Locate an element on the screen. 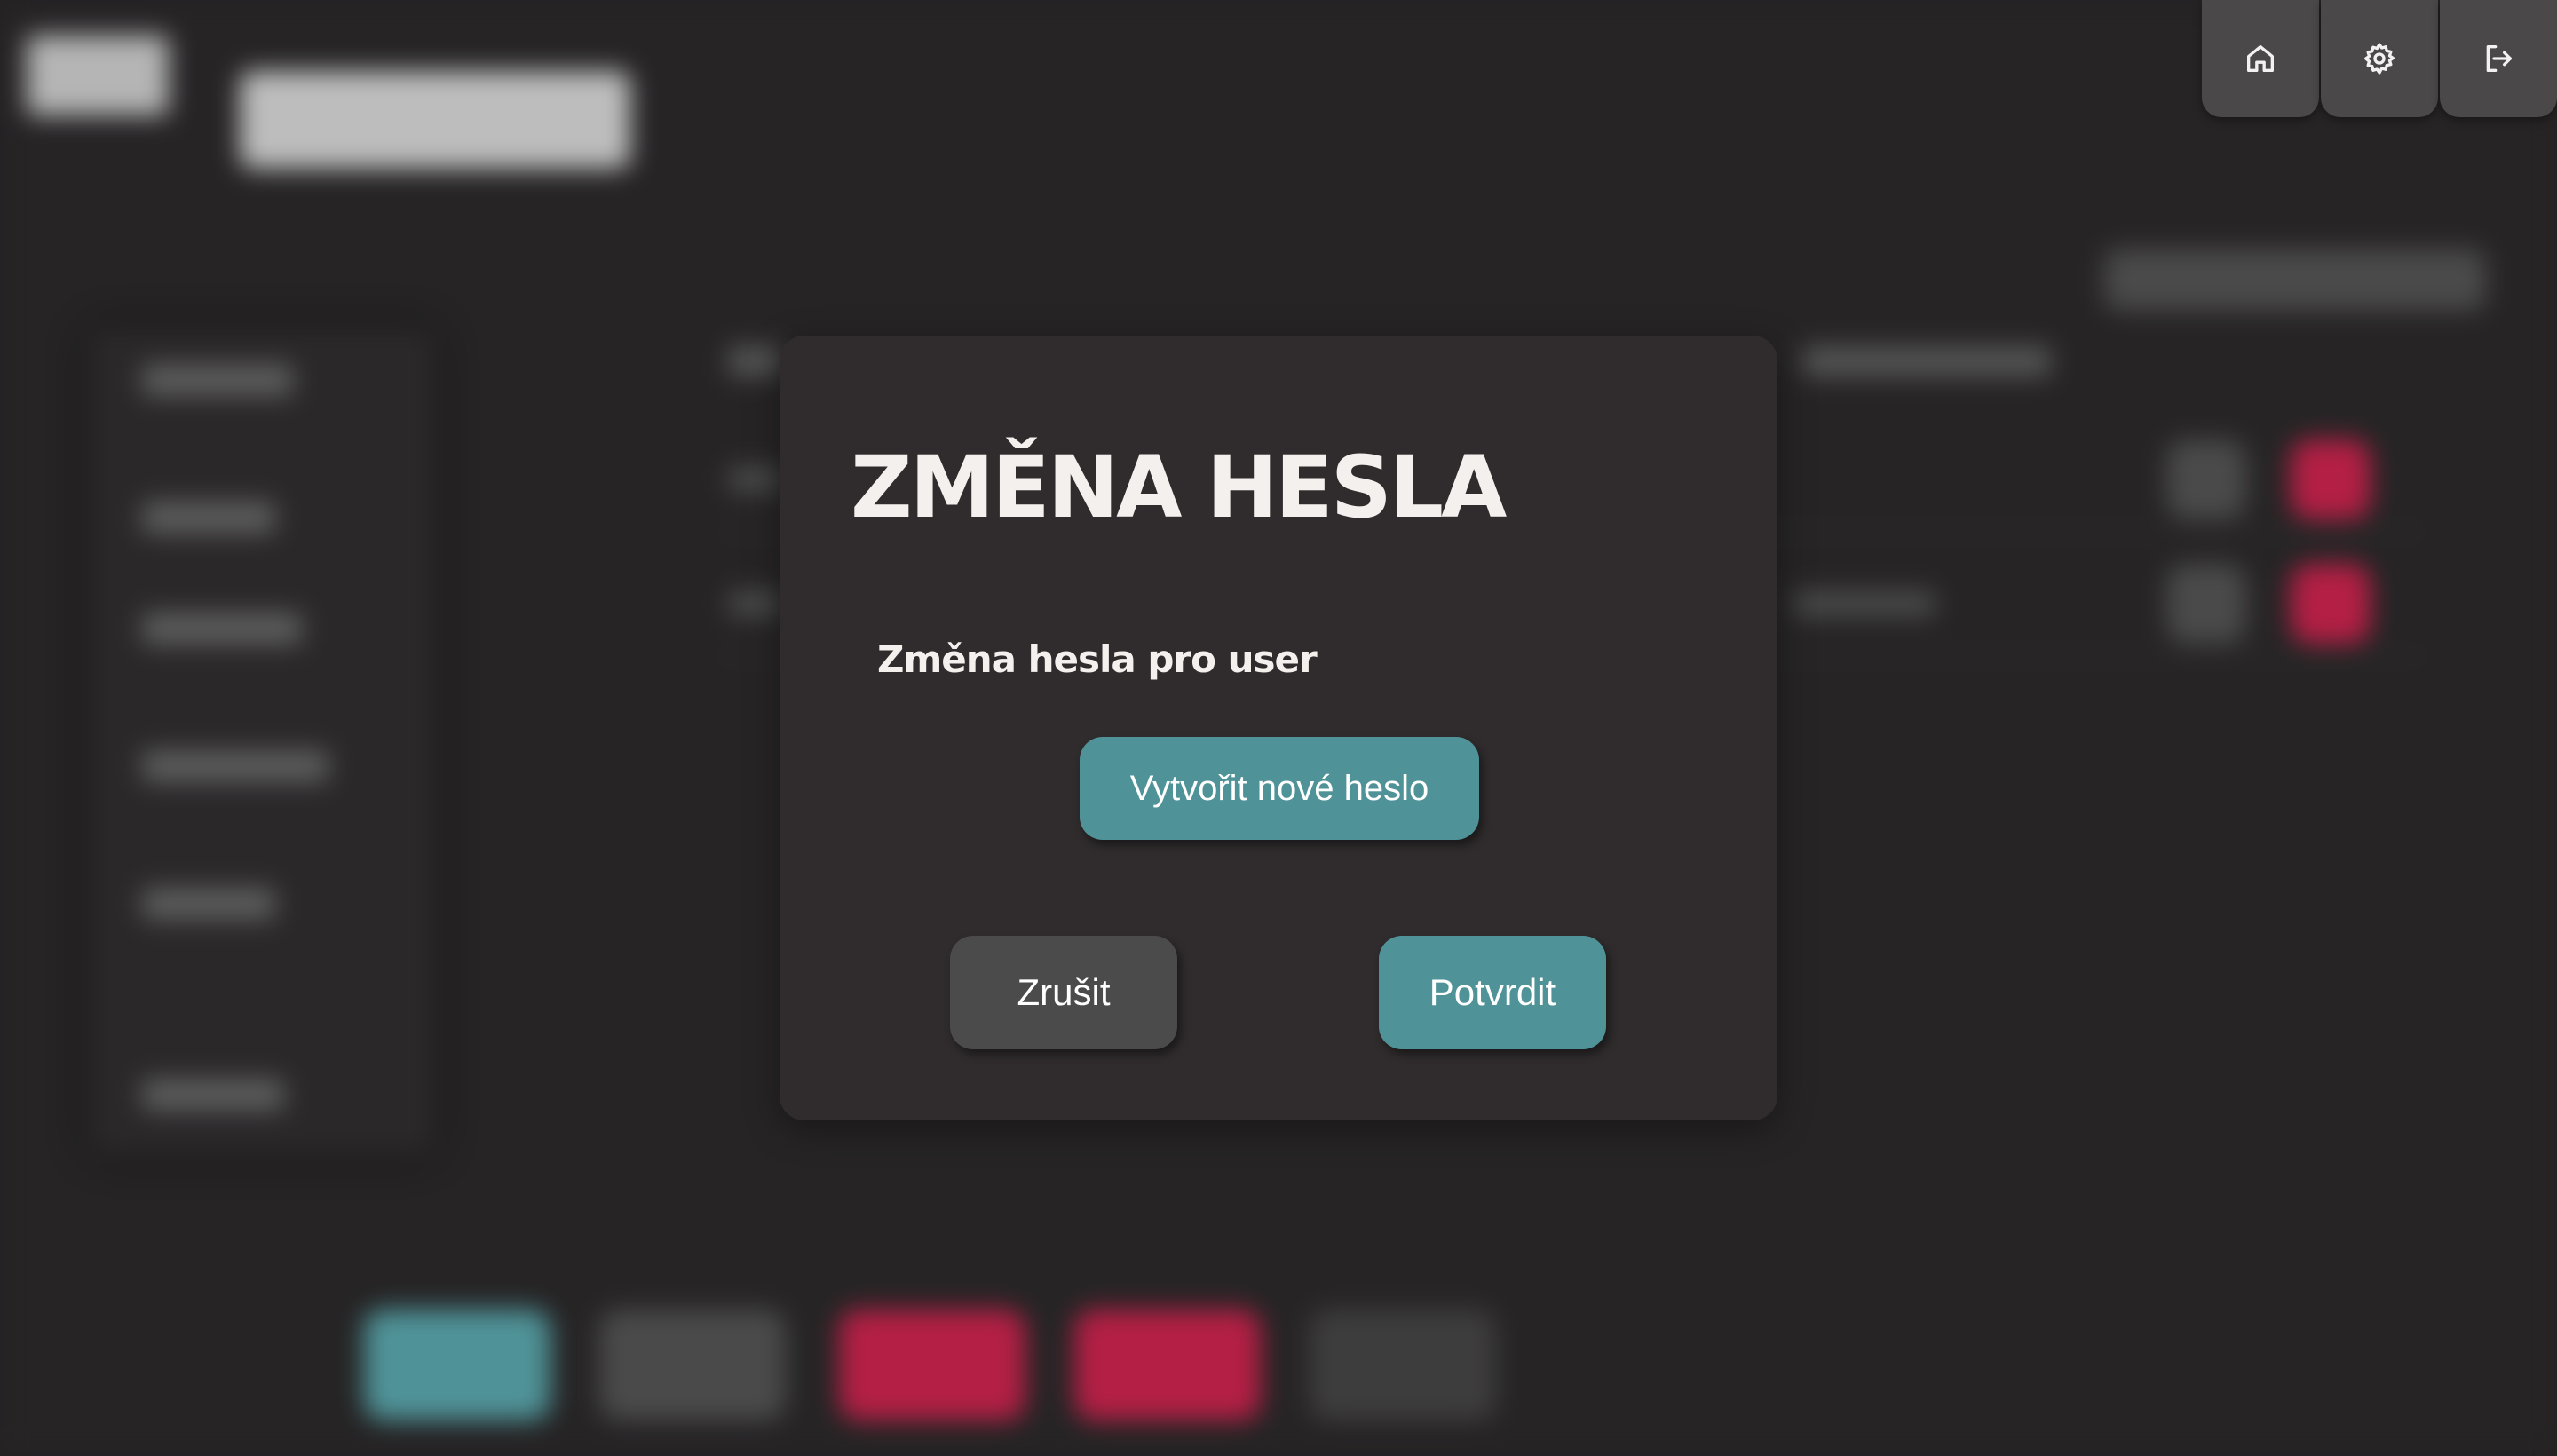 This screenshot has height=1456, width=2557. gear-icon is located at coordinates (2379, 59).